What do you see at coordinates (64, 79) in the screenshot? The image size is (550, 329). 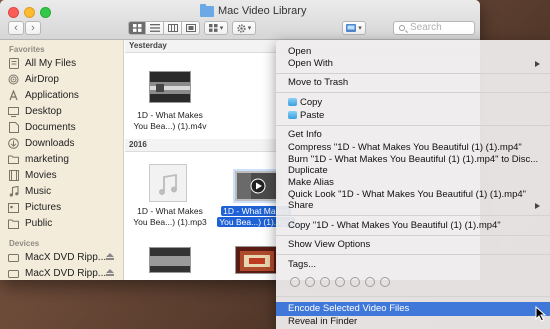 I see `sidebar-item-airdrop: AirDrop` at bounding box center [64, 79].